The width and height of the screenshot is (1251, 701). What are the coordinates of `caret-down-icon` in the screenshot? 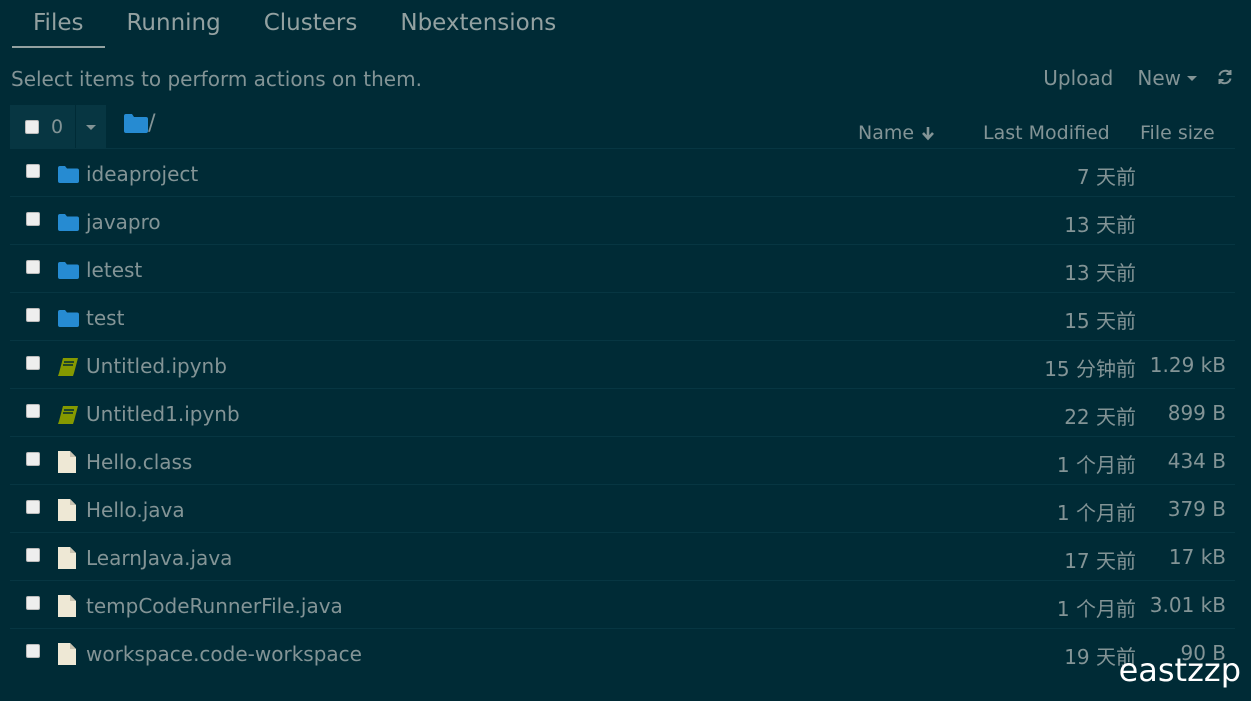 It's located at (1192, 78).